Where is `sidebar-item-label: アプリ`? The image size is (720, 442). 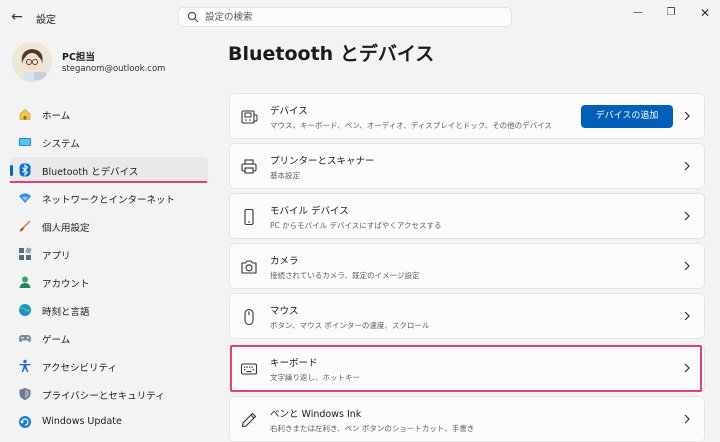 sidebar-item-label: アプリ is located at coordinates (56, 256).